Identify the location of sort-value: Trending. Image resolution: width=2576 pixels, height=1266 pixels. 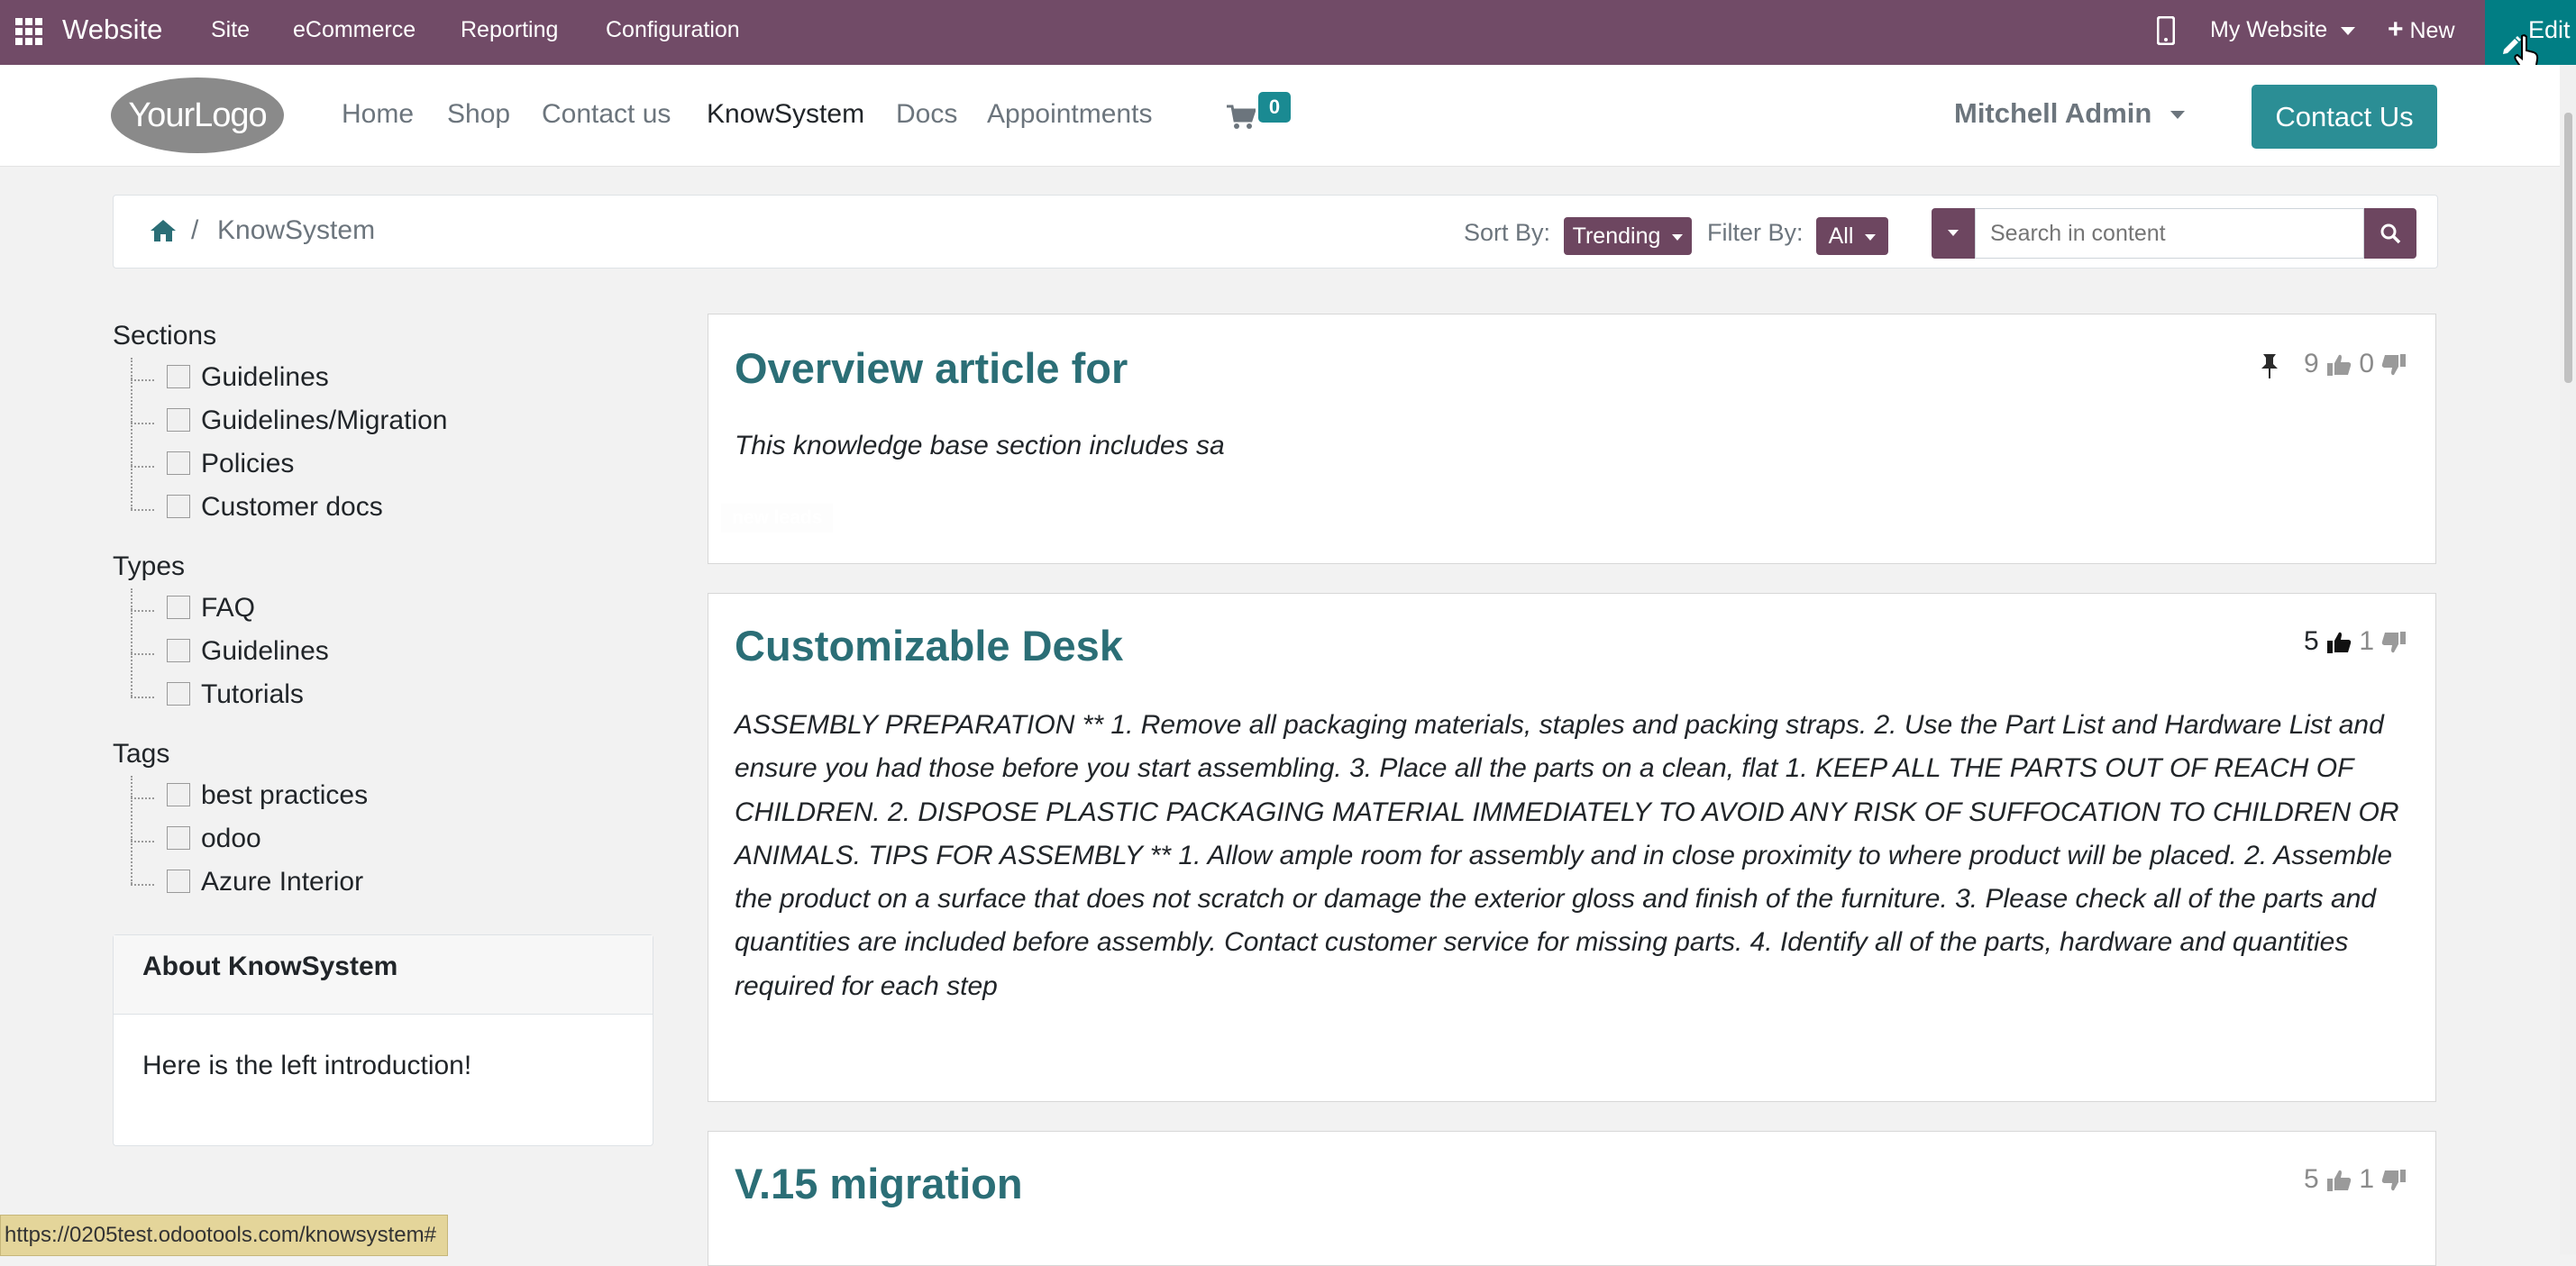
(1617, 236).